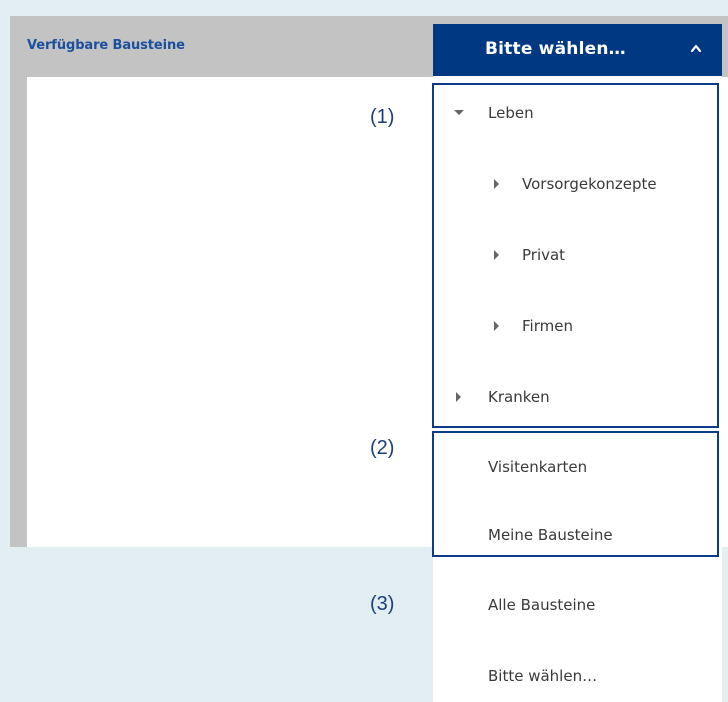 Image resolution: width=728 pixels, height=702 pixels. What do you see at coordinates (550, 535) in the screenshot?
I see `option-label: Meine Bausteine` at bounding box center [550, 535].